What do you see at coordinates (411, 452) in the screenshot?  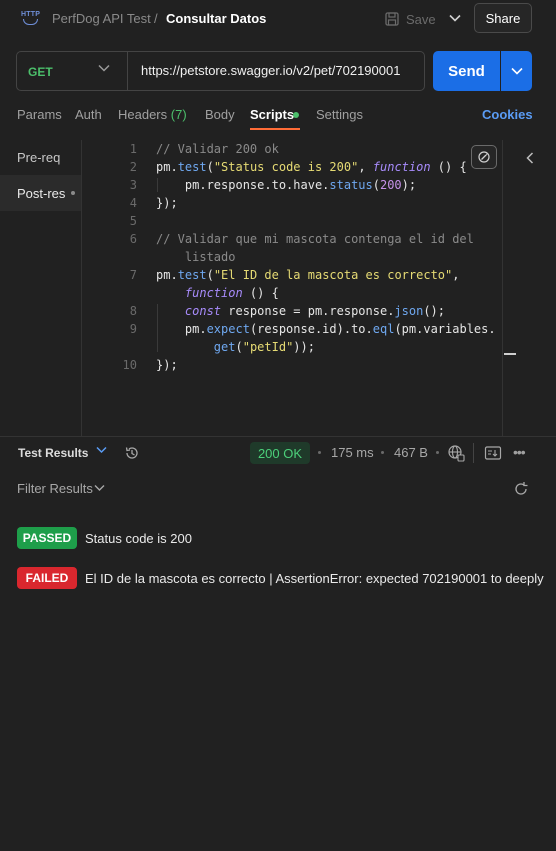 I see `response-size: 467 B` at bounding box center [411, 452].